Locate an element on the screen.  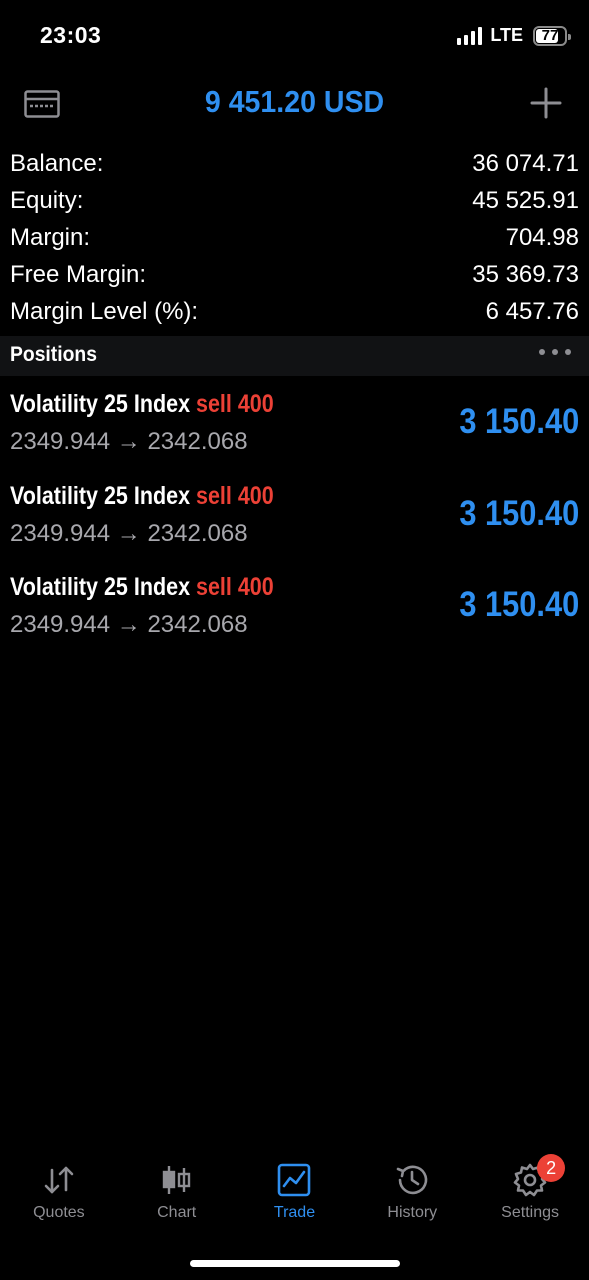
summary-row-margin: Margin: 704.98 is located at coordinates (294, 237).